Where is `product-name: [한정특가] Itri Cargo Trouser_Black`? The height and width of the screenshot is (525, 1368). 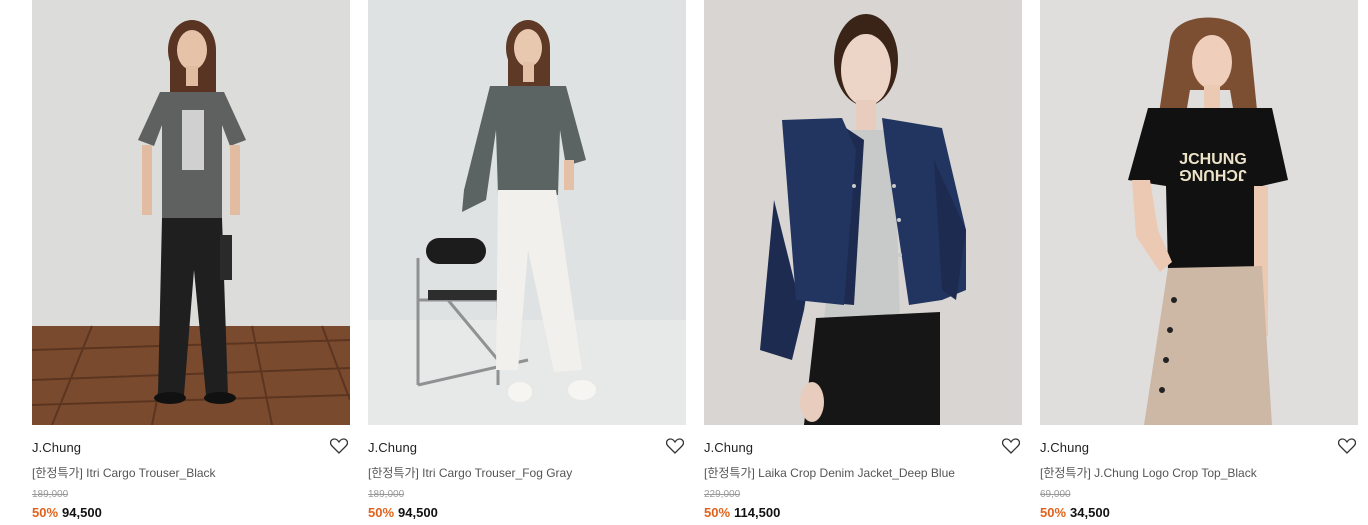 product-name: [한정특가] Itri Cargo Trouser_Black is located at coordinates (124, 472).